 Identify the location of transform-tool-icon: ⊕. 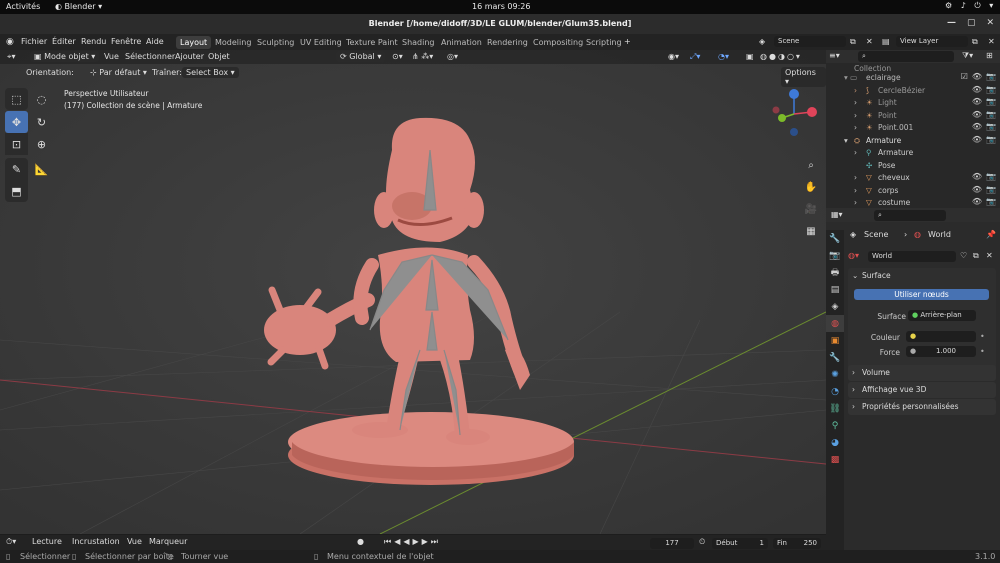
(41, 144).